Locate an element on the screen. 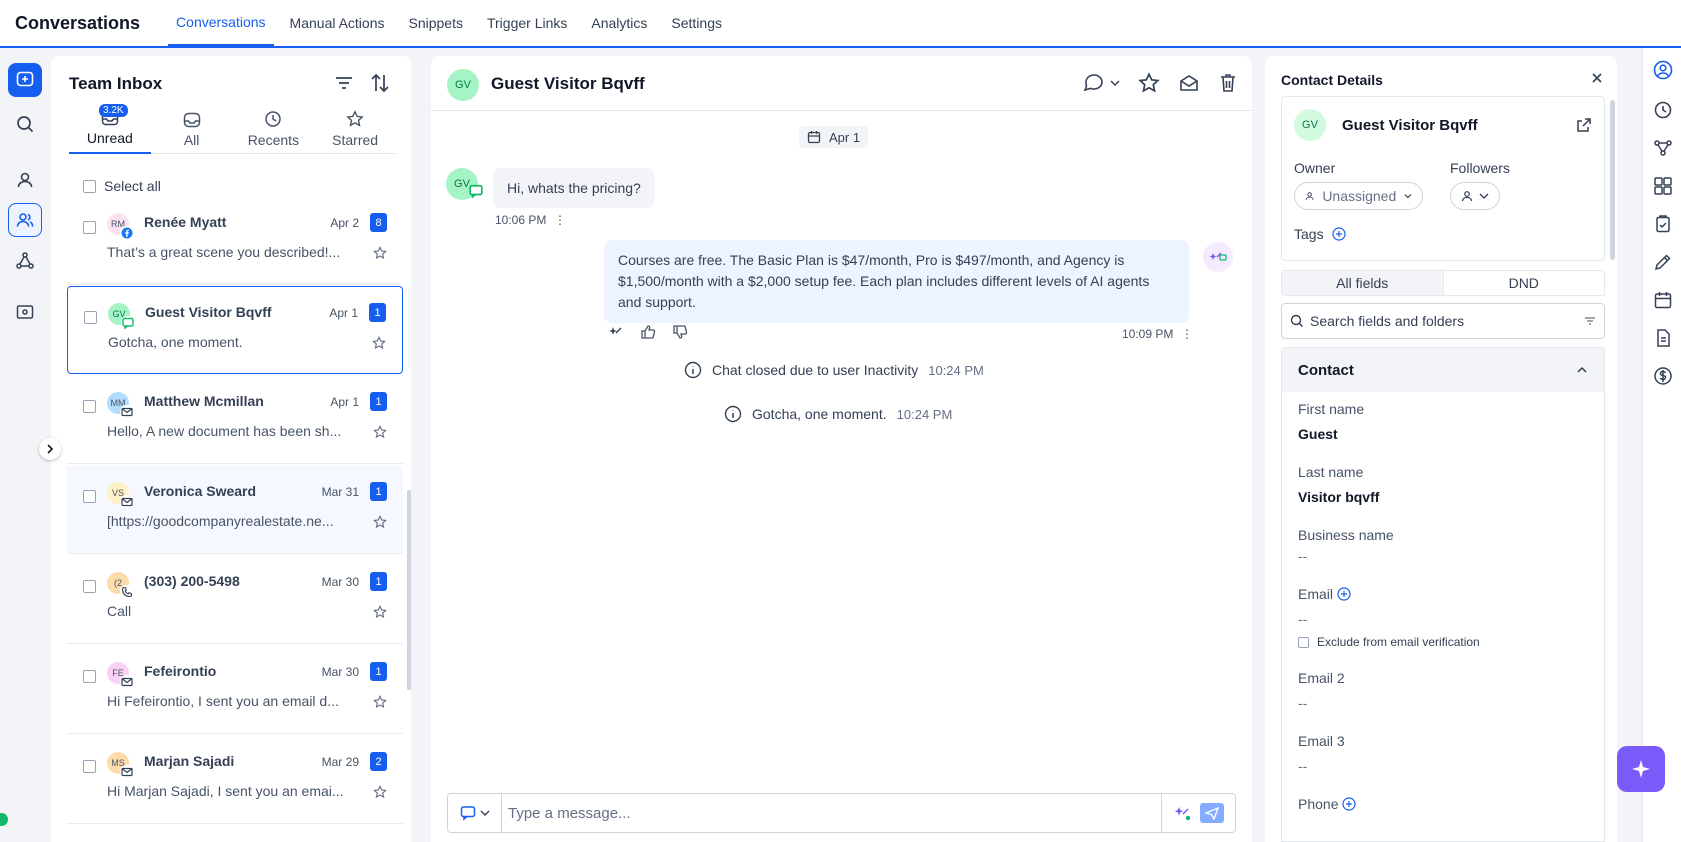  tasks-rail-button is located at coordinates (1663, 224).